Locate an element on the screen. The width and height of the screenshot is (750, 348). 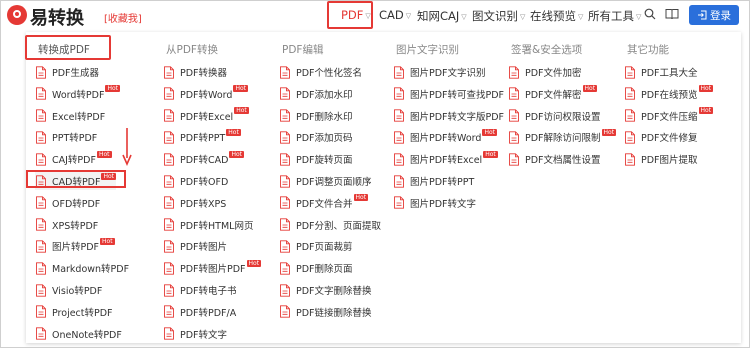
menu-item-label: PDF转换器 is located at coordinates (204, 73).